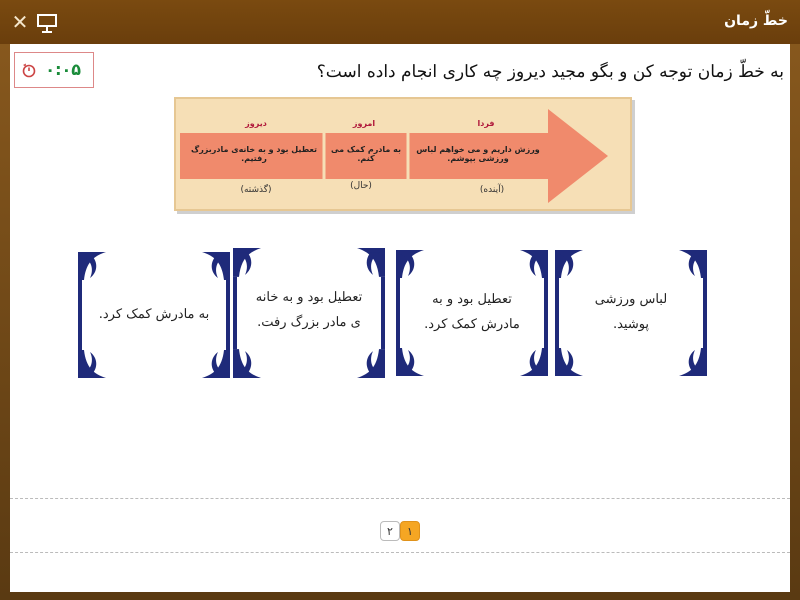 This screenshot has width=800, height=600. I want to click on presentation-button, so click(47, 23).